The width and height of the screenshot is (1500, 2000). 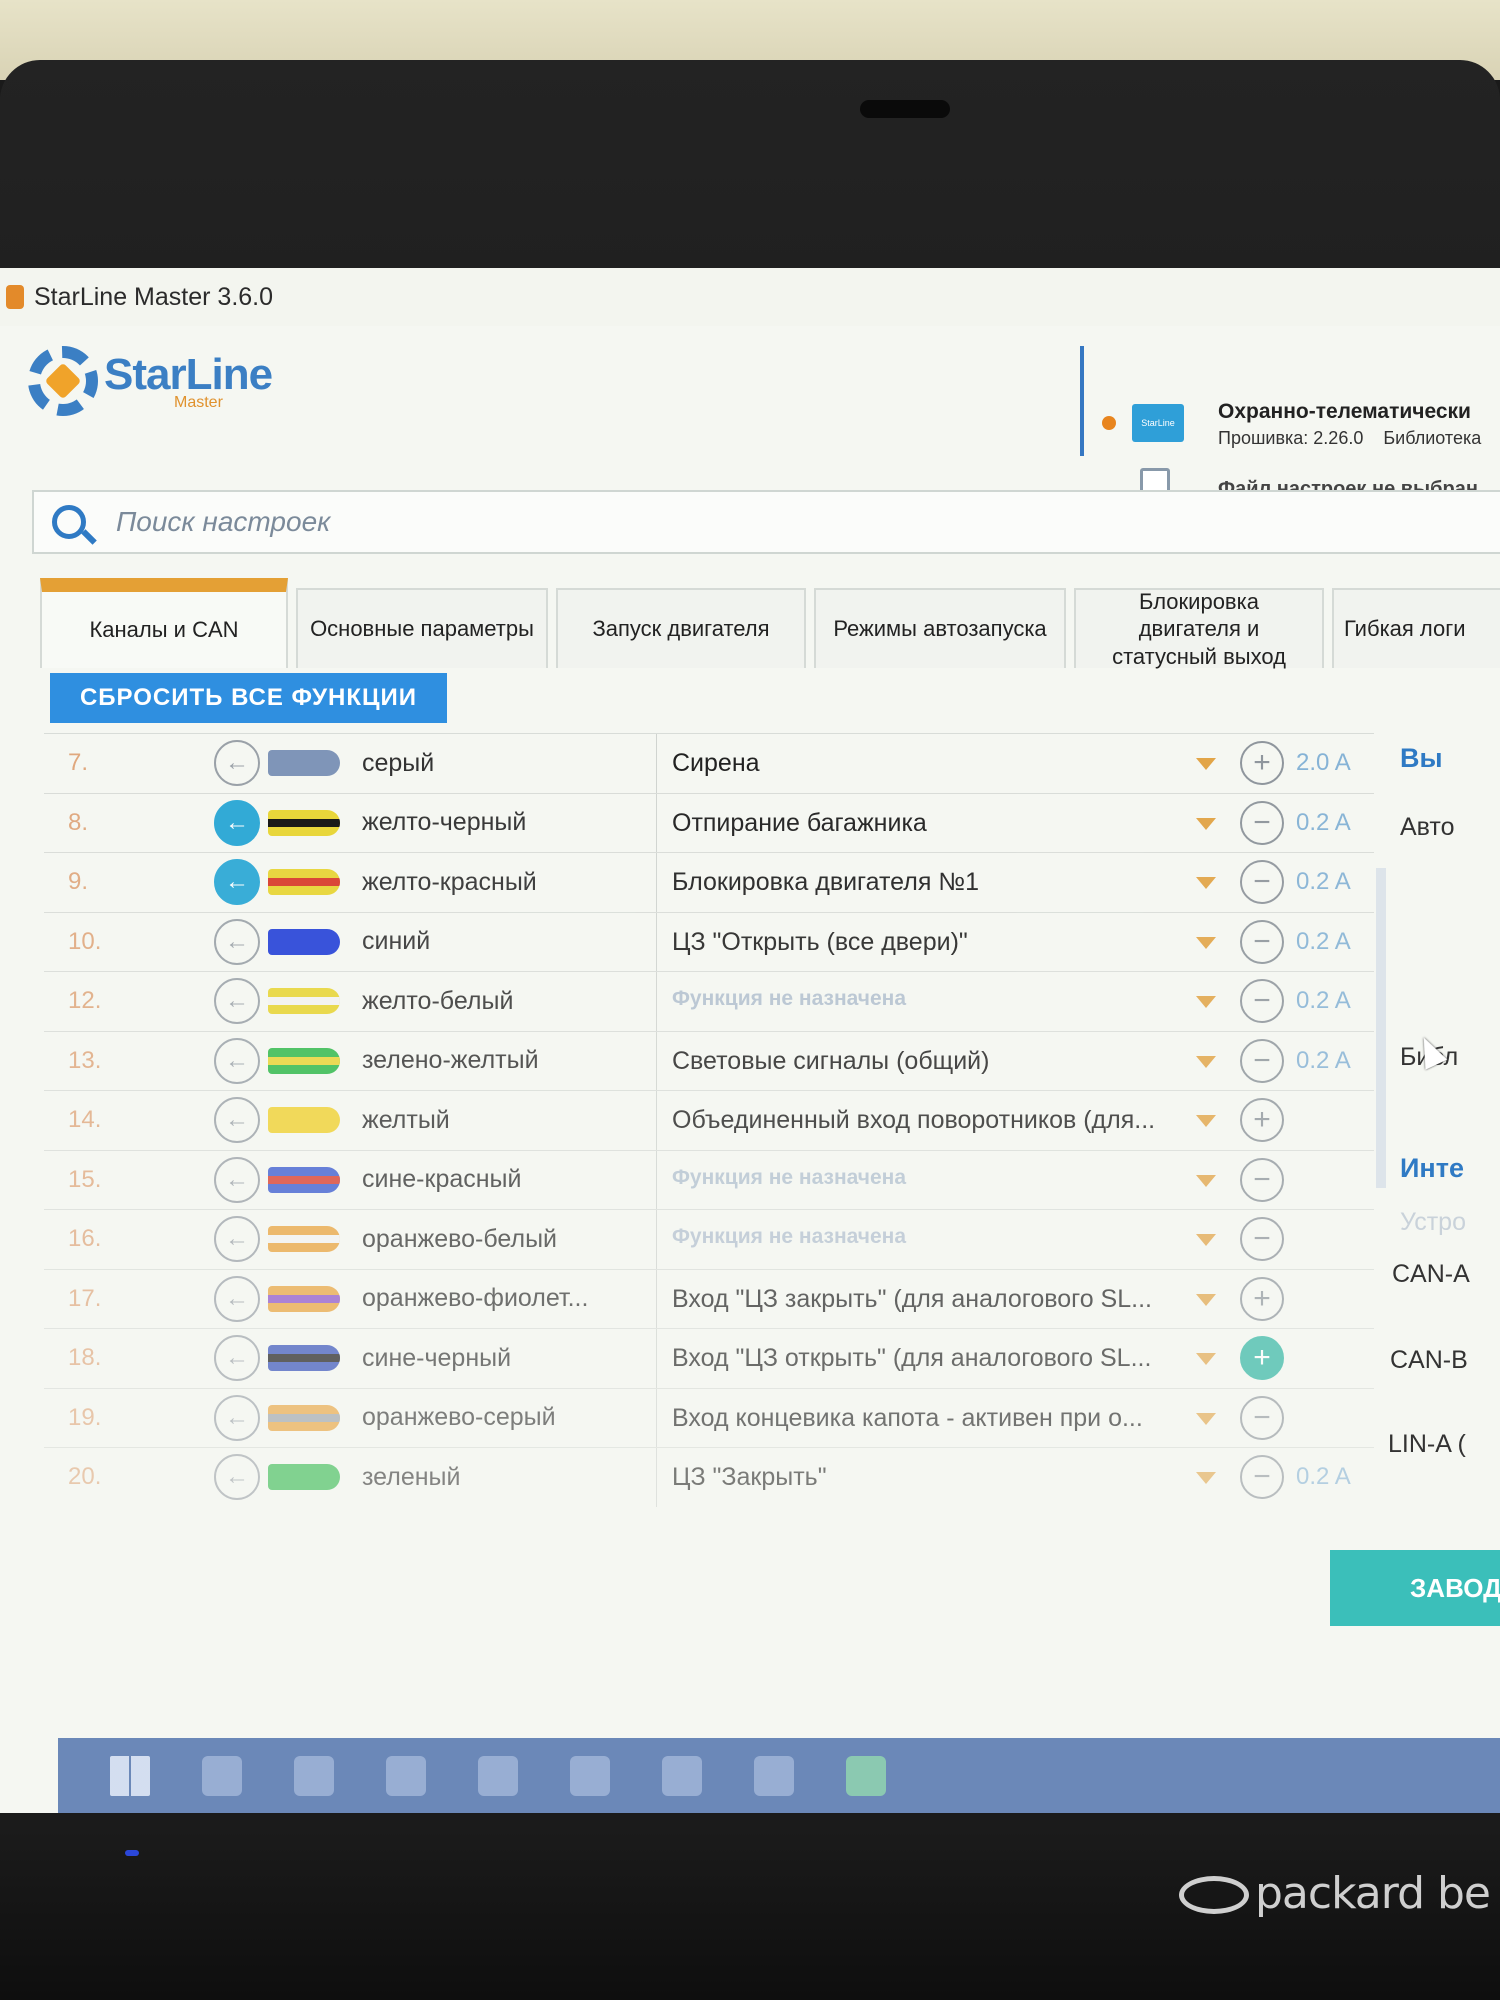 What do you see at coordinates (866, 1775) in the screenshot?
I see `starline-taskbar-icon` at bounding box center [866, 1775].